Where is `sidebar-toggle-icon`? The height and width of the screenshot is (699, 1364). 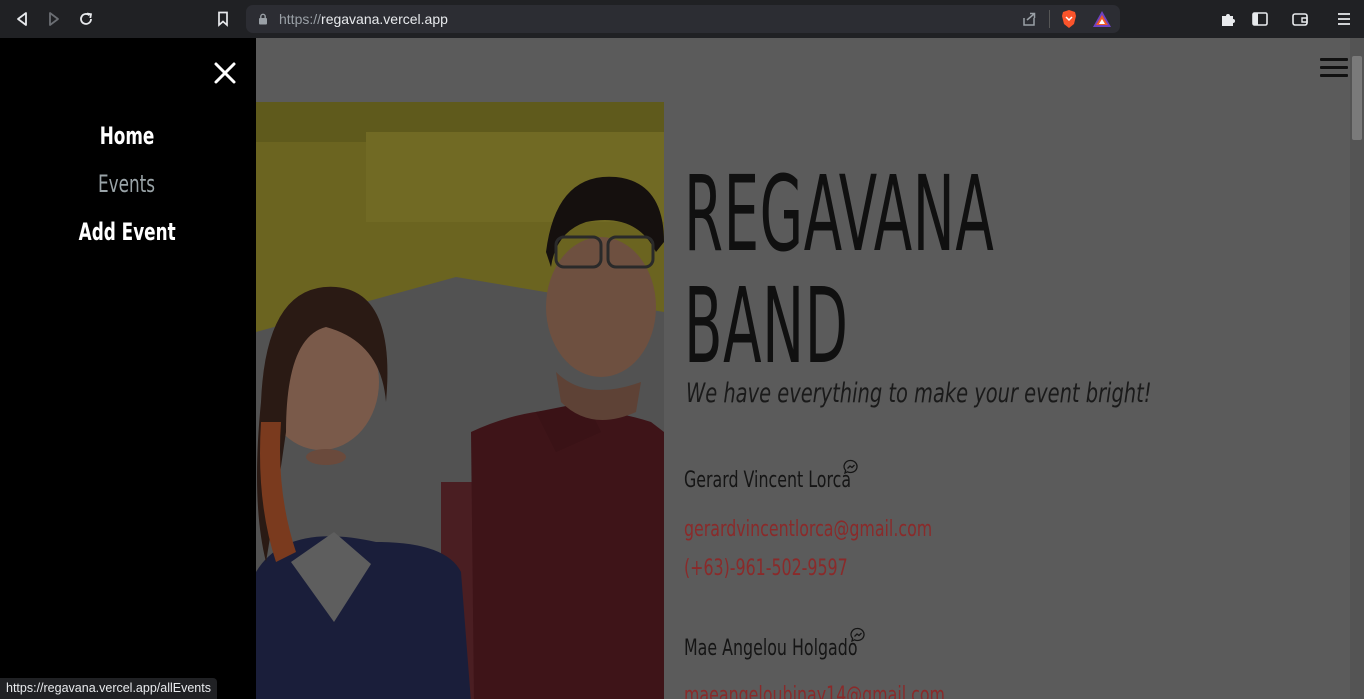 sidebar-toggle-icon is located at coordinates (1260, 19).